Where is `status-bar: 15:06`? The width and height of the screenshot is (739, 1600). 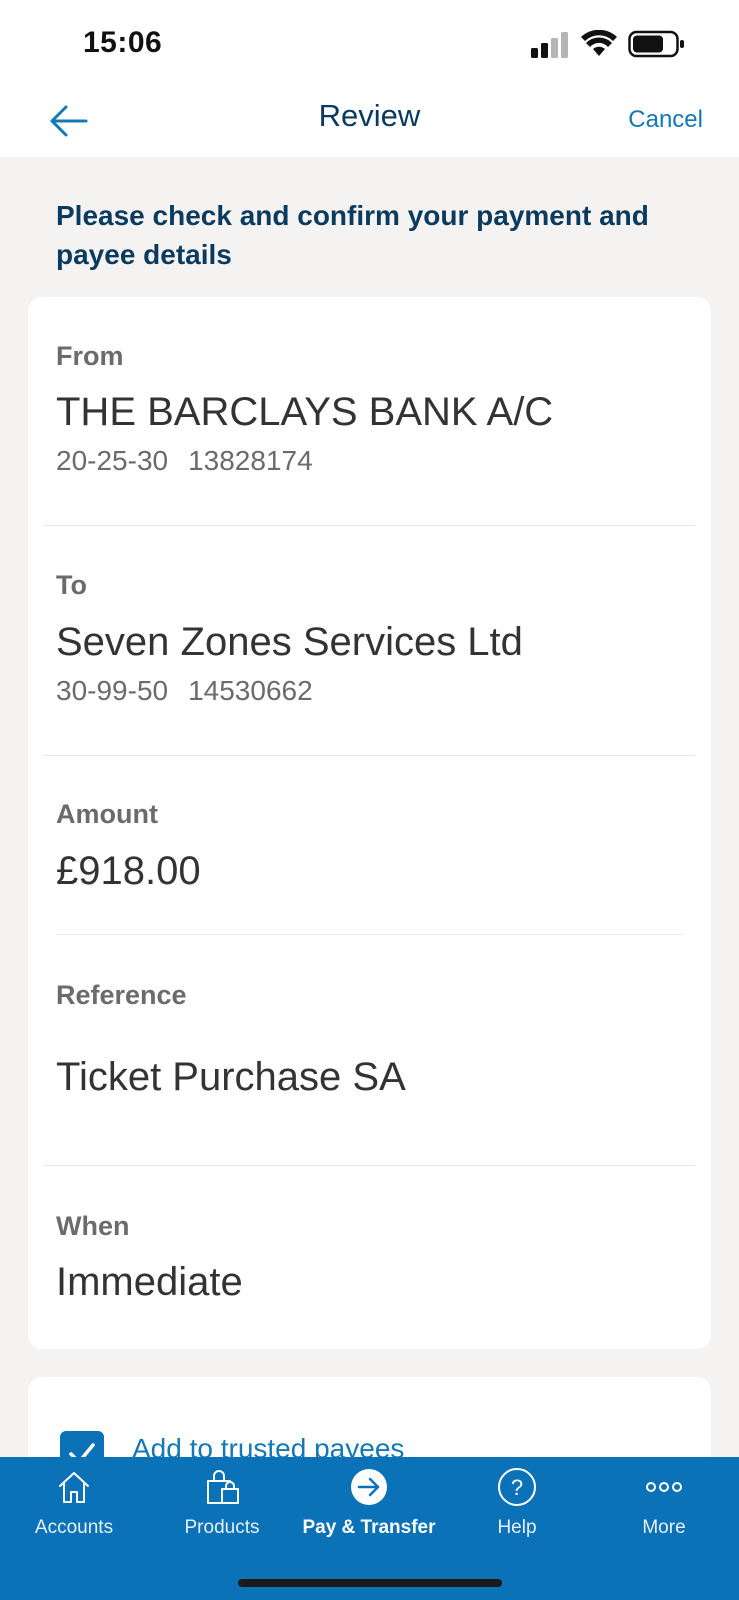
status-bar: 15:06 is located at coordinates (369, 45).